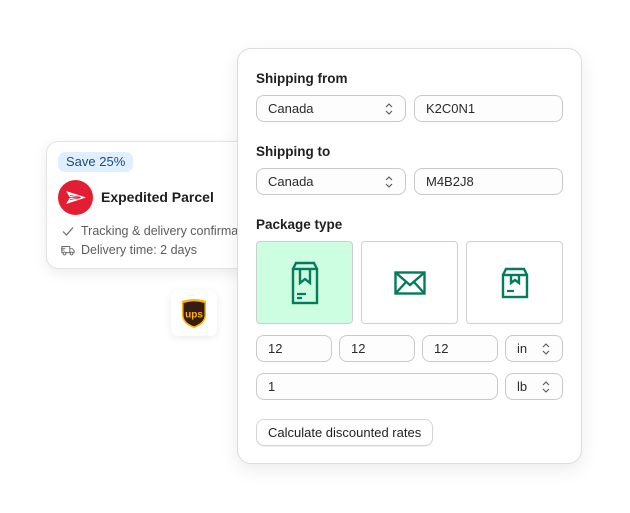 The image size is (630, 513). I want to click on ups-logo-icon: ups, so click(194, 313).